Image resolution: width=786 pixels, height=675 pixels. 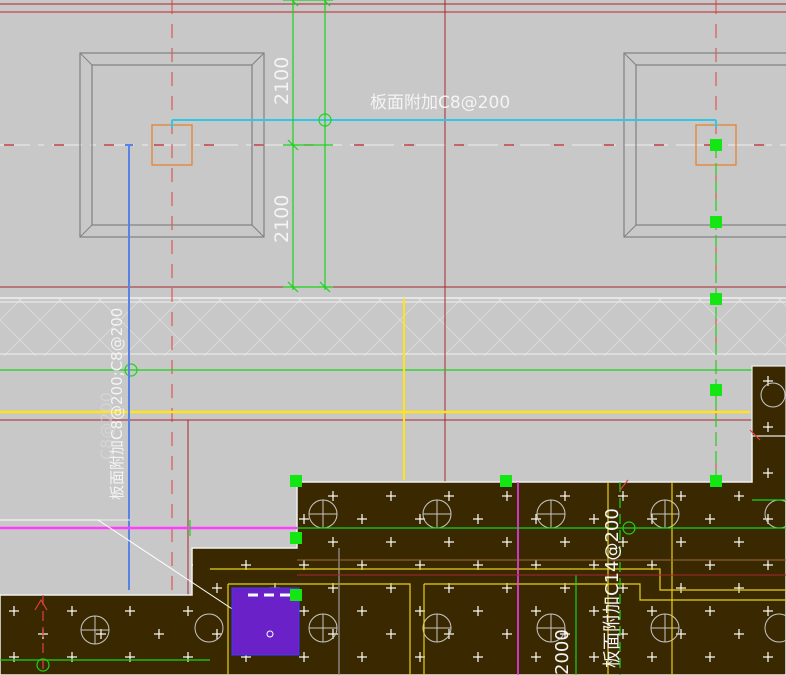 What do you see at coordinates (612, 588) in the screenshot?
I see `bottom-rebar-label: 板面附加C14@200` at bounding box center [612, 588].